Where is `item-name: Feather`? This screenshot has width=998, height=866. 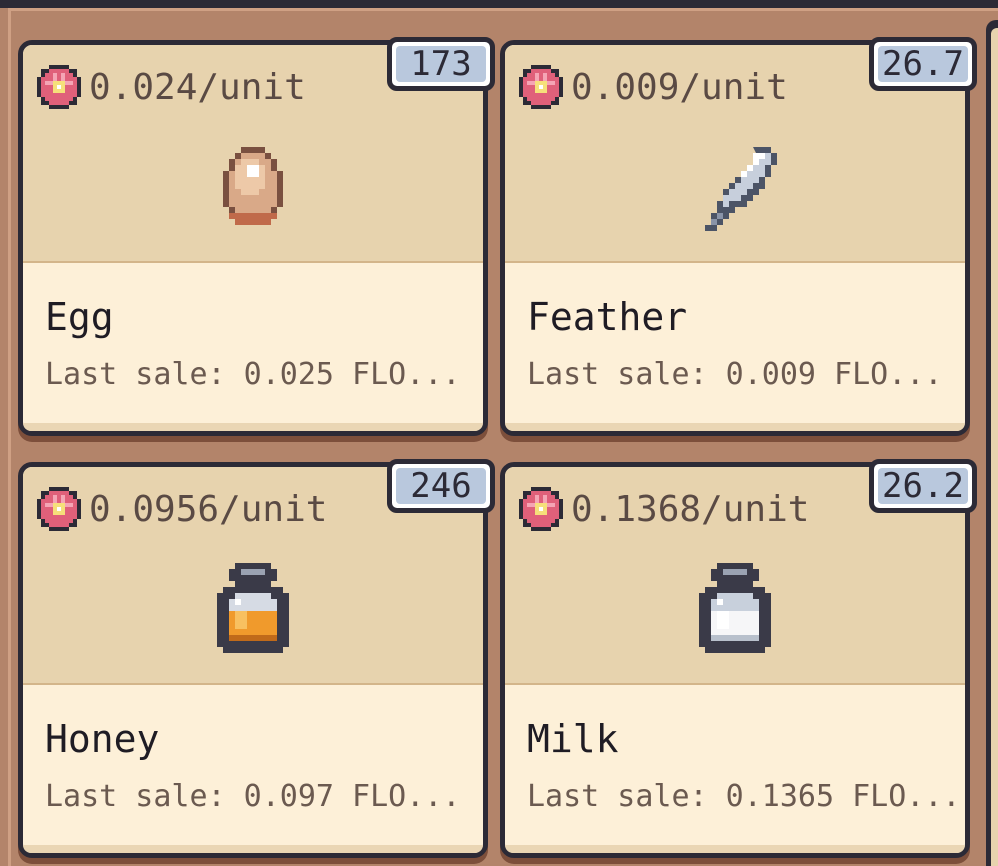 item-name: Feather is located at coordinates (607, 317).